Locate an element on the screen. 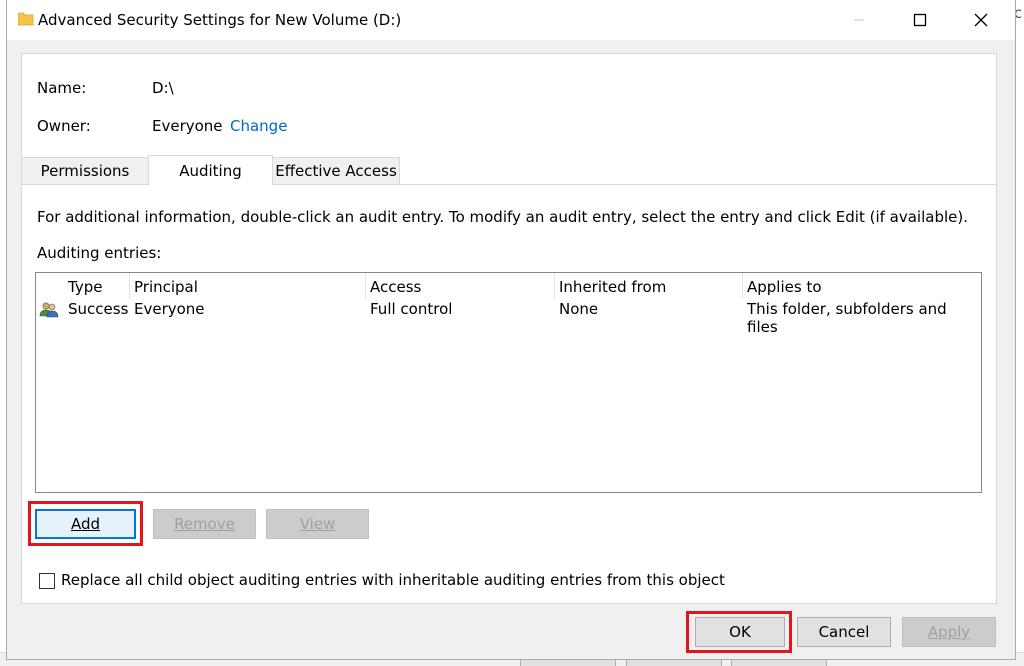 The image size is (1024, 666). name-value: D:\ is located at coordinates (163, 88).